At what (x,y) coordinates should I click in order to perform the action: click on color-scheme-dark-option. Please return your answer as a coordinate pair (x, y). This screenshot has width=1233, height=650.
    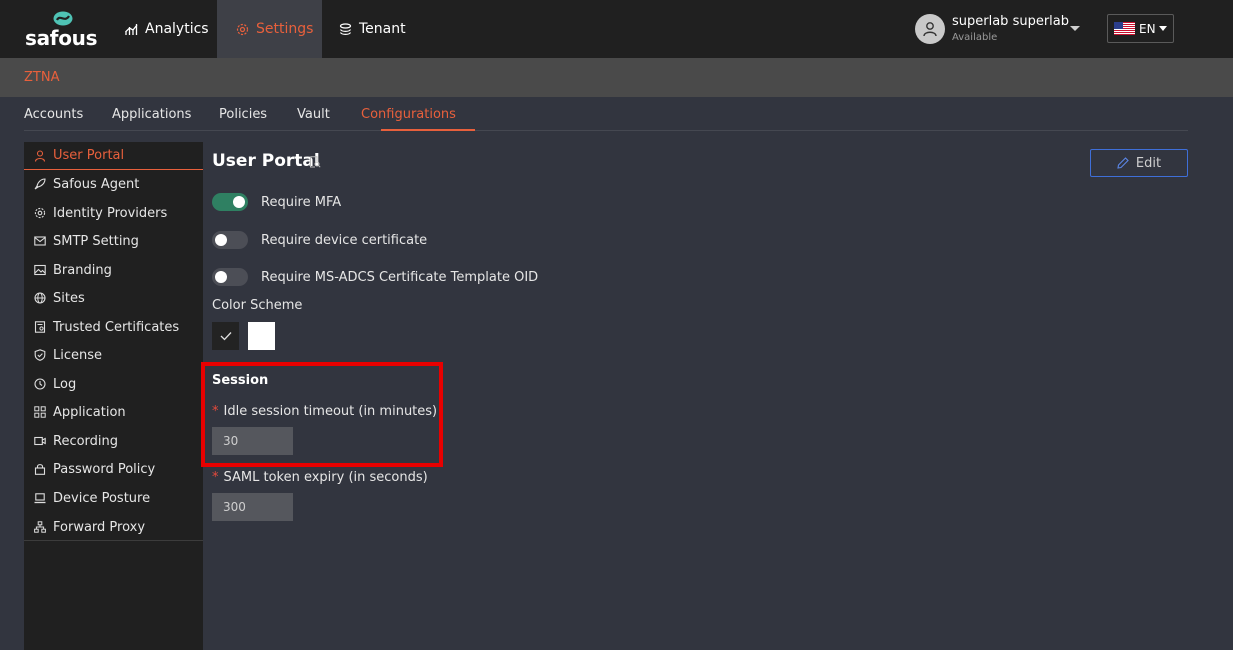
    Looking at the image, I should click on (225, 336).